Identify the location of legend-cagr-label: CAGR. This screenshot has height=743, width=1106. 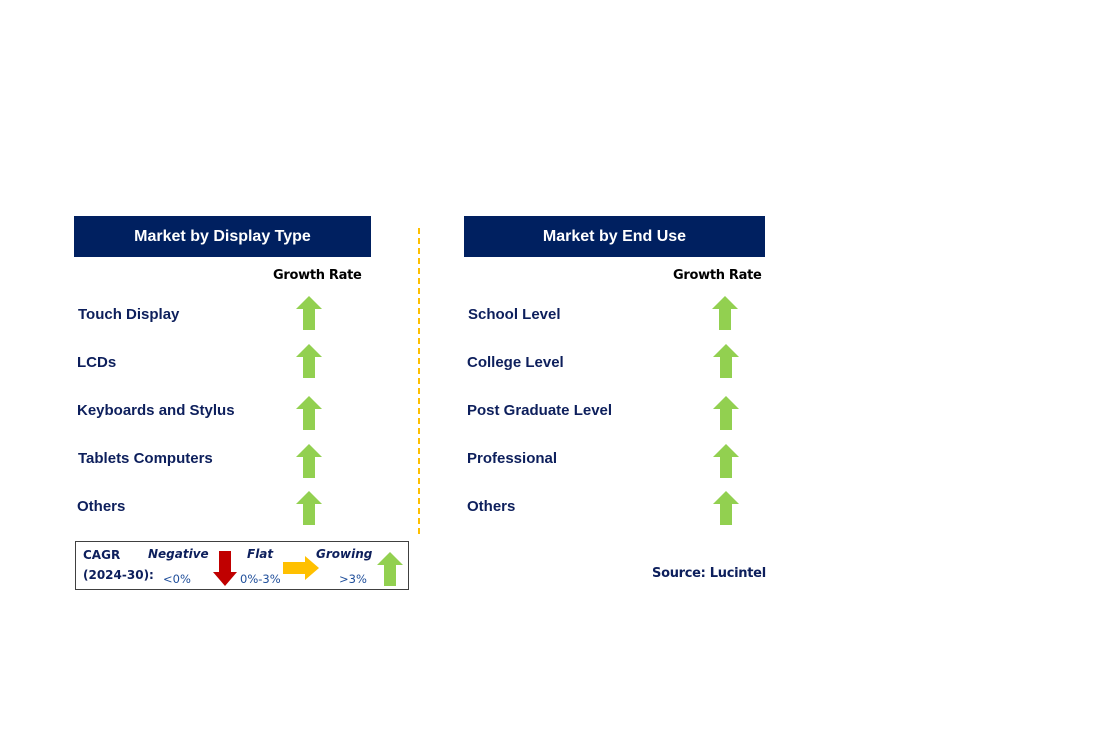
(102, 555).